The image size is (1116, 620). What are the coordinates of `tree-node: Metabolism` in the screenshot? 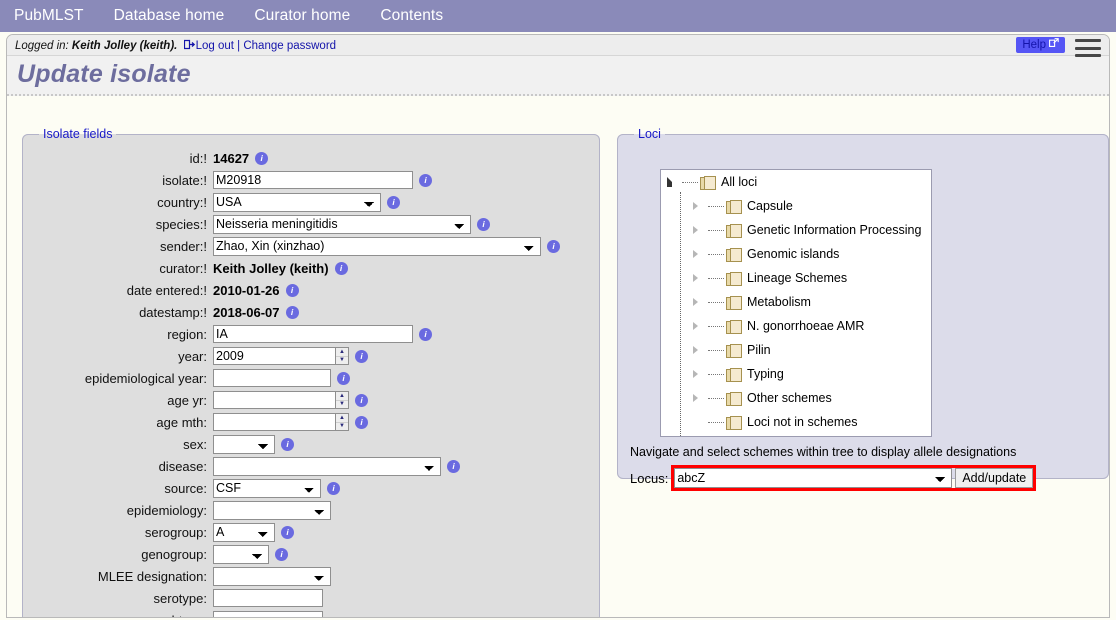 It's located at (796, 302).